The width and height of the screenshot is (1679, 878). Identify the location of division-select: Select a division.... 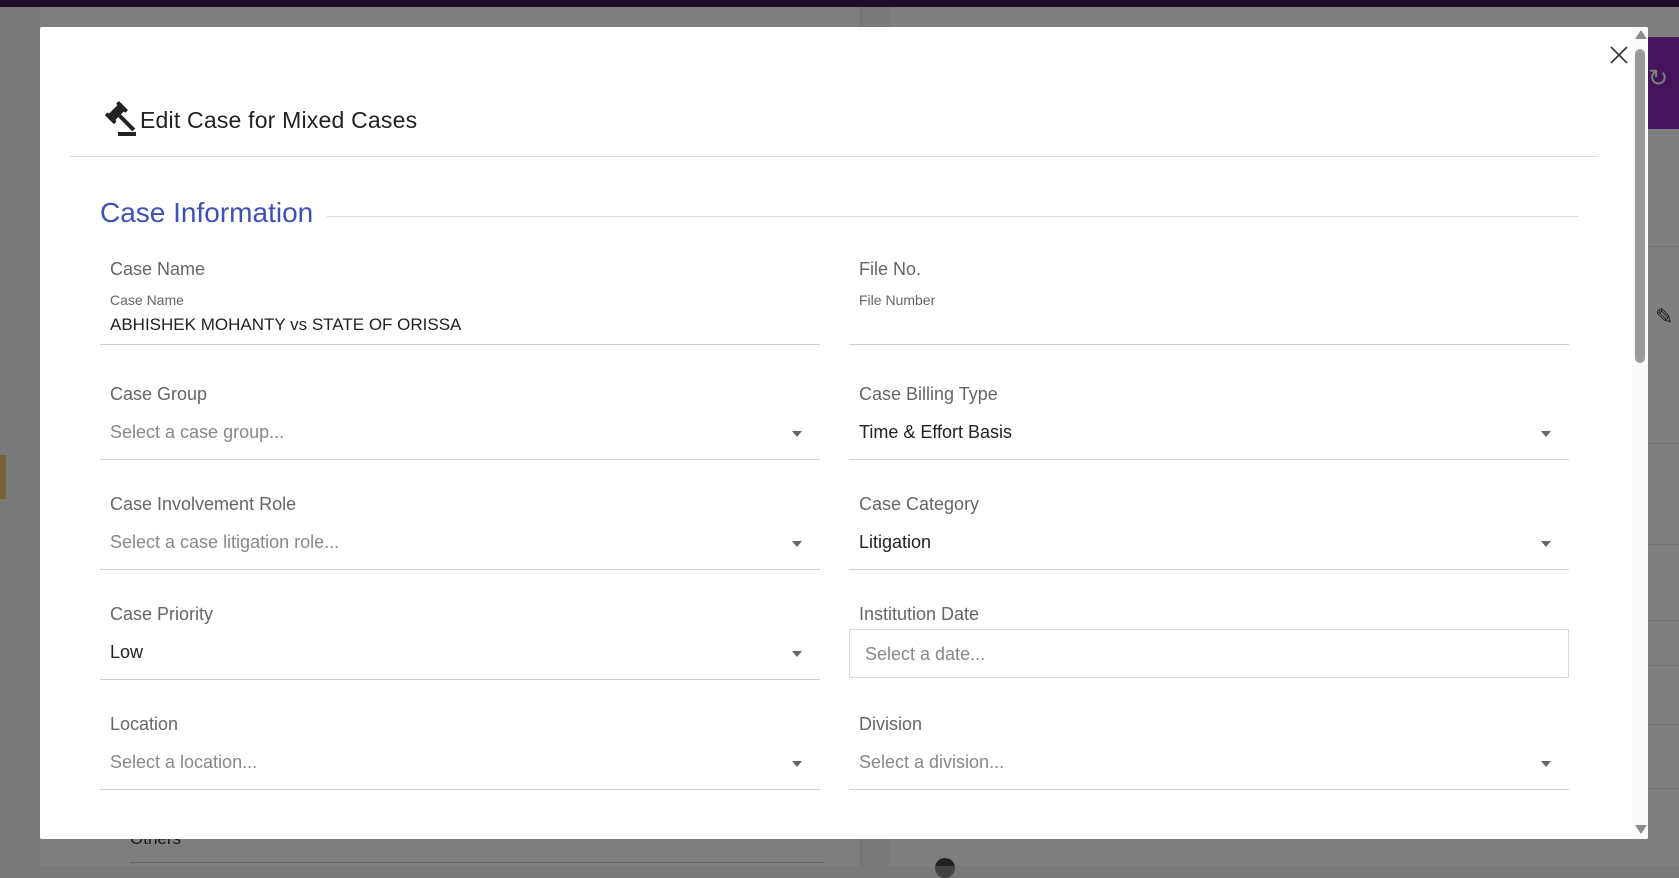
(931, 762).